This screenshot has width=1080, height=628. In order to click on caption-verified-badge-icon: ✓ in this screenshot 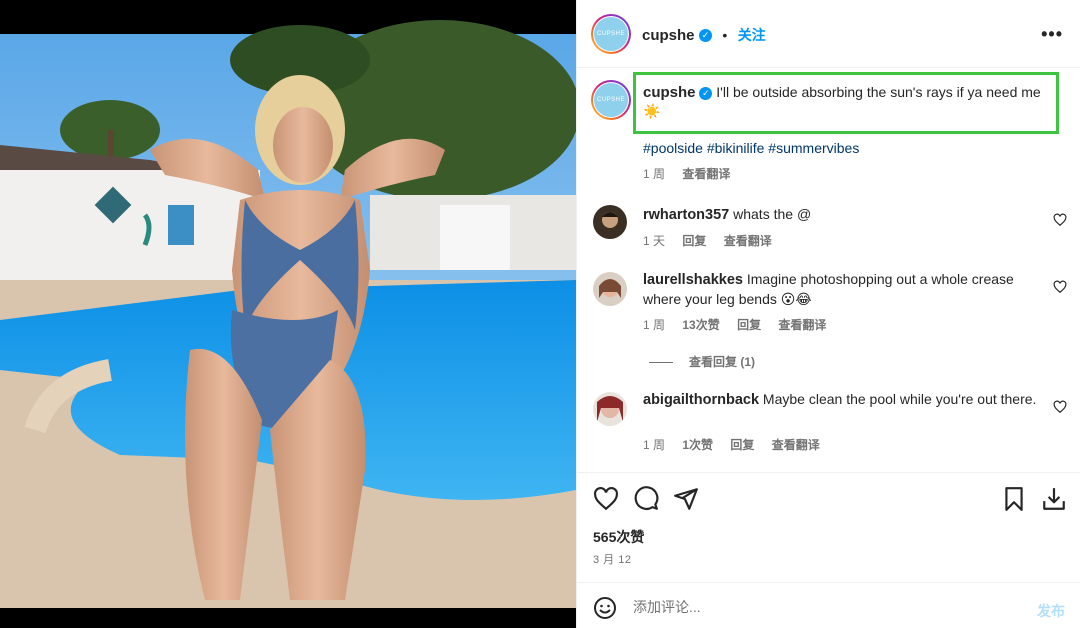, I will do `click(706, 93)`.